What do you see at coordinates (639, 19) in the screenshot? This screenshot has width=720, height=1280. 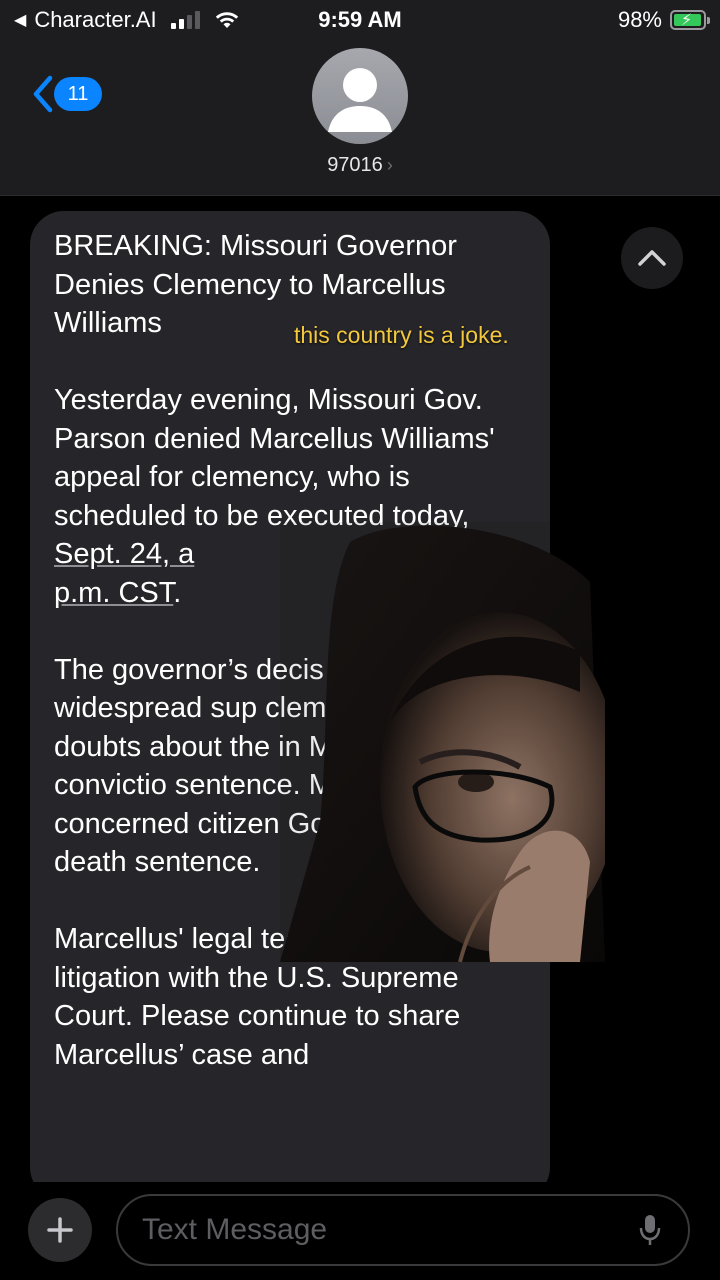 I see `battery-percent: 98%` at bounding box center [639, 19].